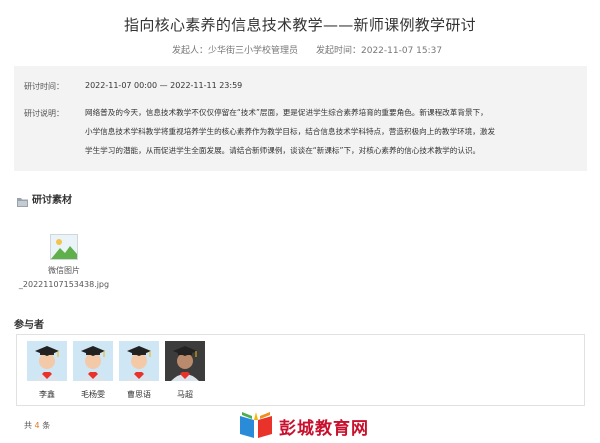 This screenshot has height=443, width=600. I want to click on image-file-icon, so click(64, 247).